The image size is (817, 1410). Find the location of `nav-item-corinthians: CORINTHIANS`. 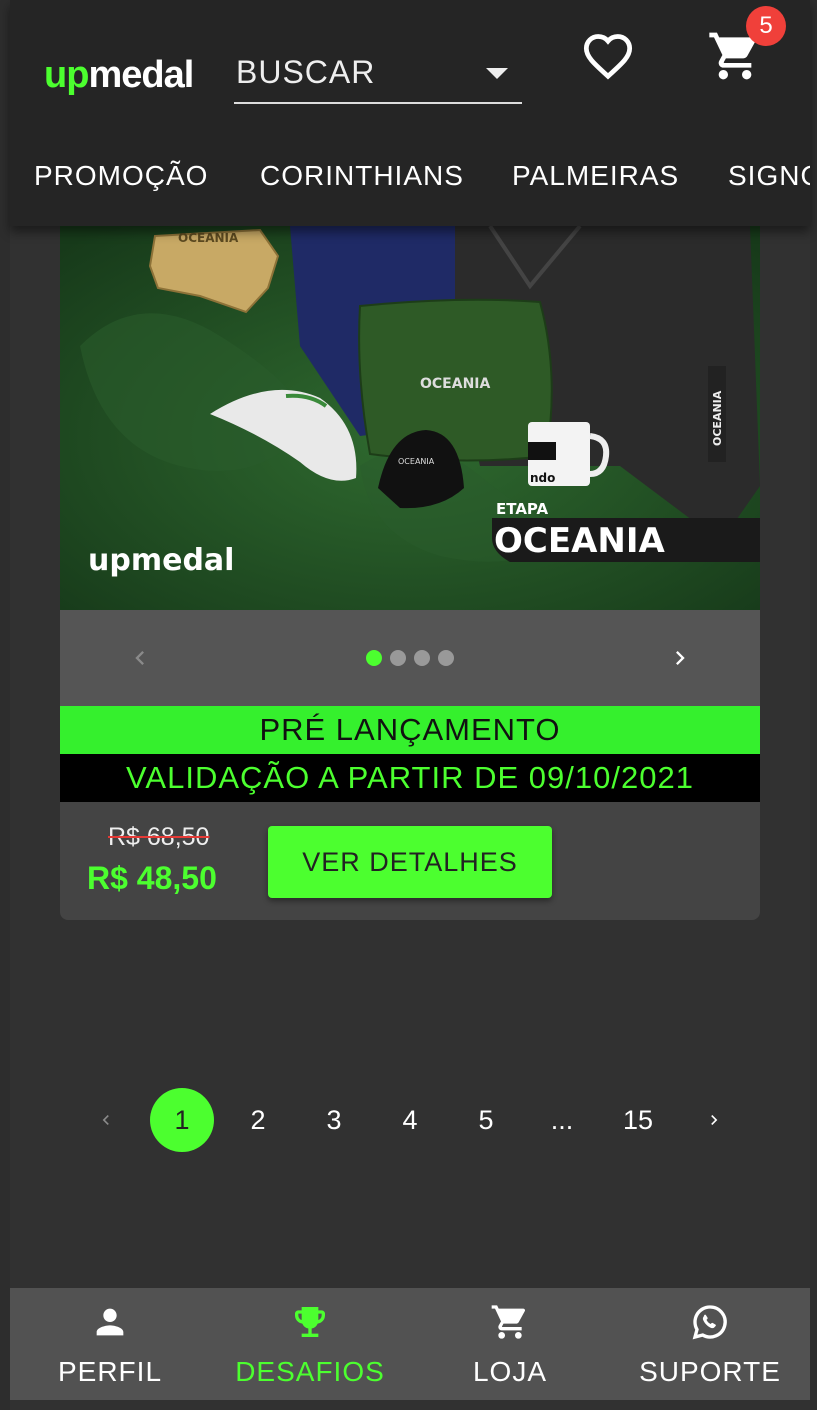

nav-item-corinthians: CORINTHIANS is located at coordinates (362, 176).